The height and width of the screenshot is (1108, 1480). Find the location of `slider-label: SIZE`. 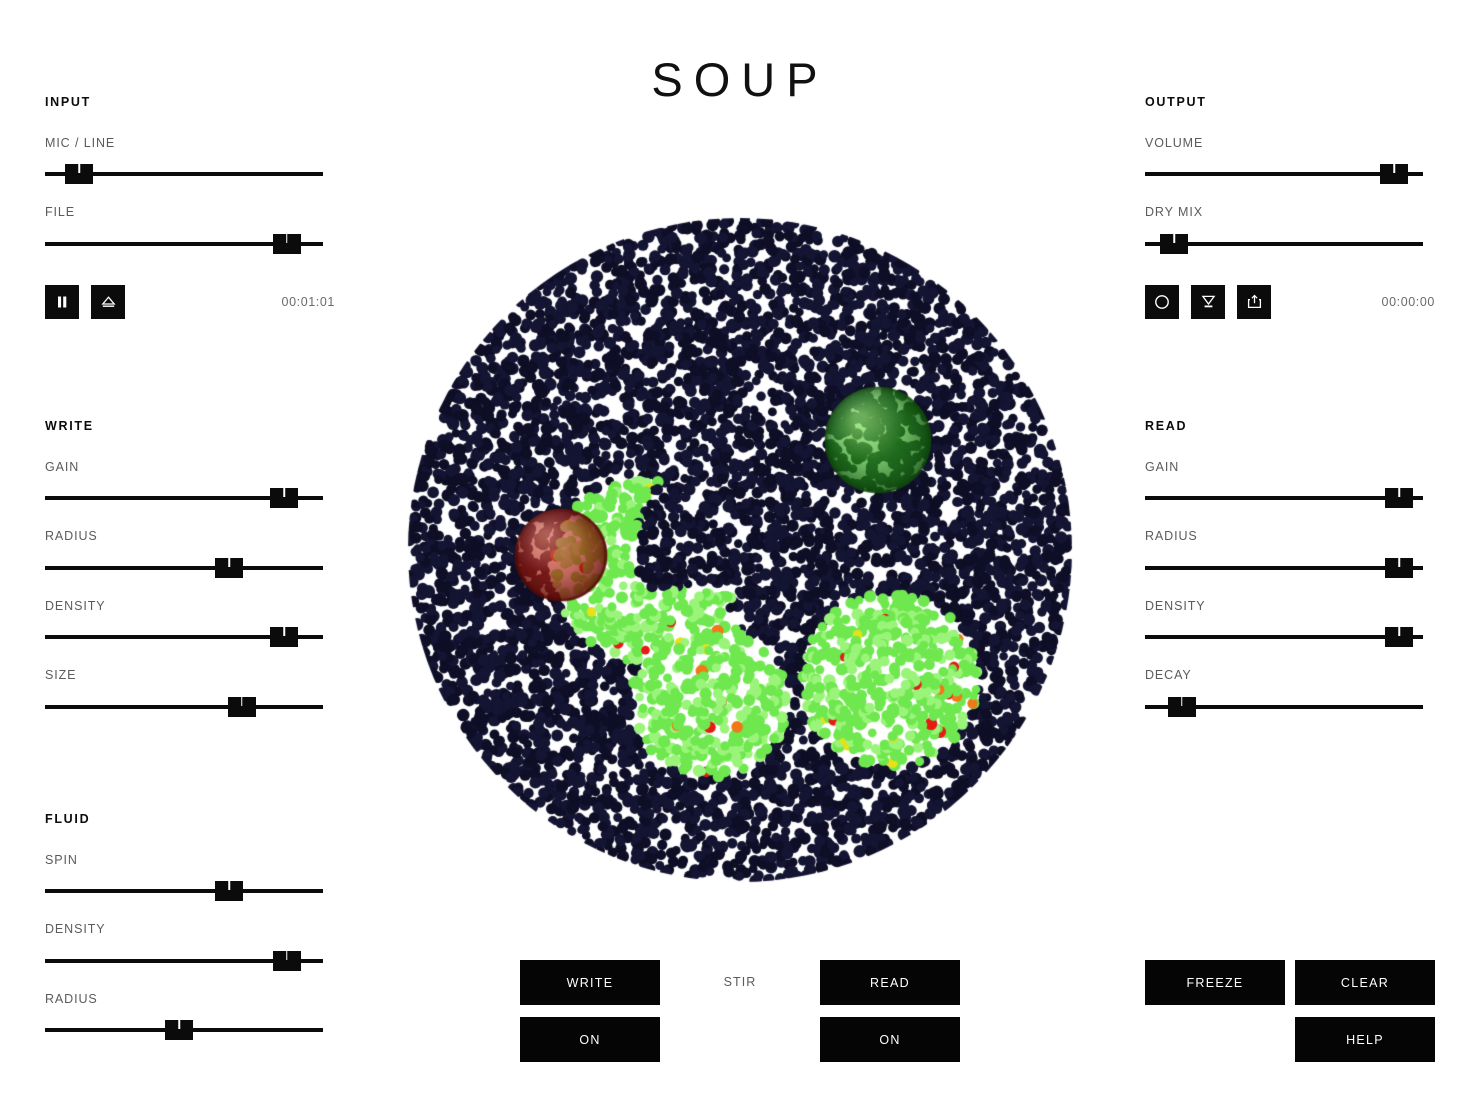

slider-label: SIZE is located at coordinates (61, 675).